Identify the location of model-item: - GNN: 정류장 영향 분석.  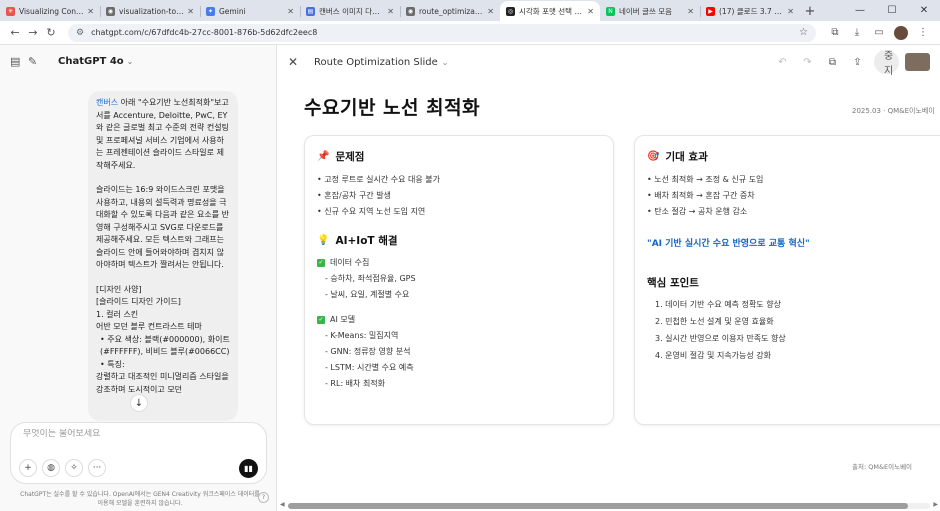
(368, 351).